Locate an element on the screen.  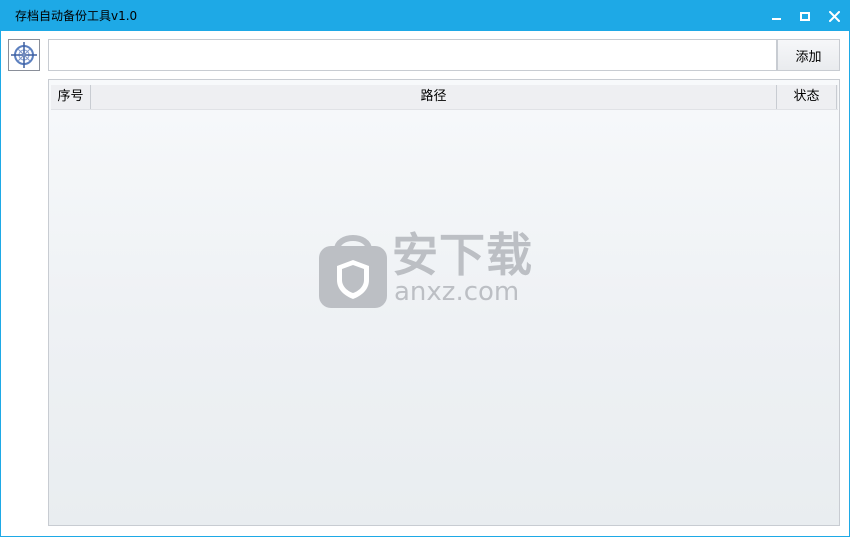
window-title: 存档自动备份工具v1.0 is located at coordinates (76, 16).